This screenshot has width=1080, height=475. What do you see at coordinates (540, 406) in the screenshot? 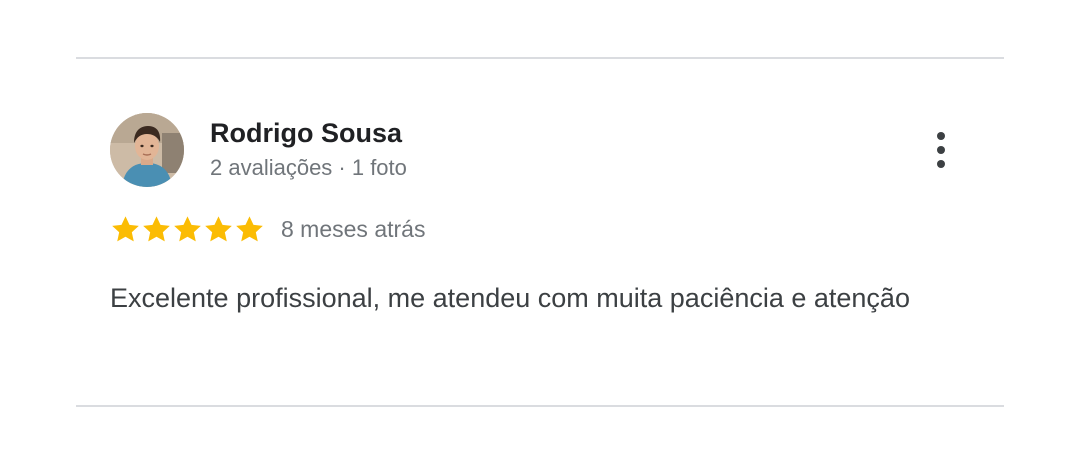
I see `bottom-divider` at bounding box center [540, 406].